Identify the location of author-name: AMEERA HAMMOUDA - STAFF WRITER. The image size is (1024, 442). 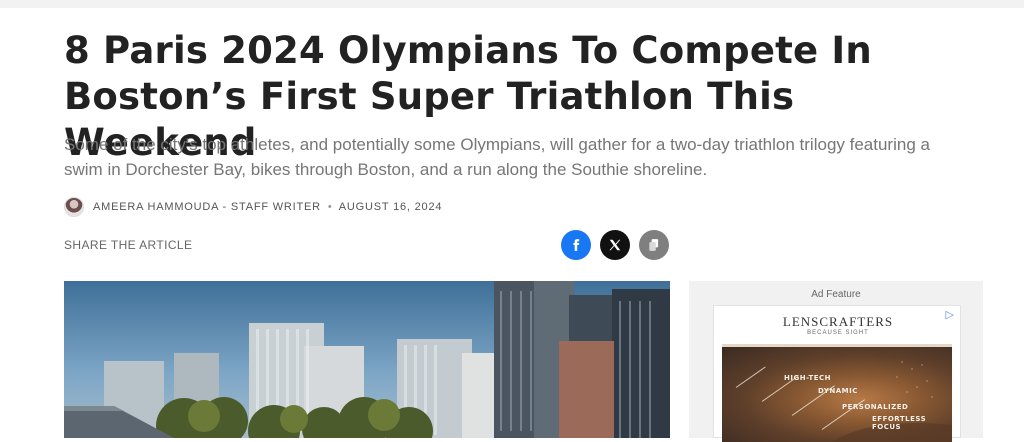
(207, 207).